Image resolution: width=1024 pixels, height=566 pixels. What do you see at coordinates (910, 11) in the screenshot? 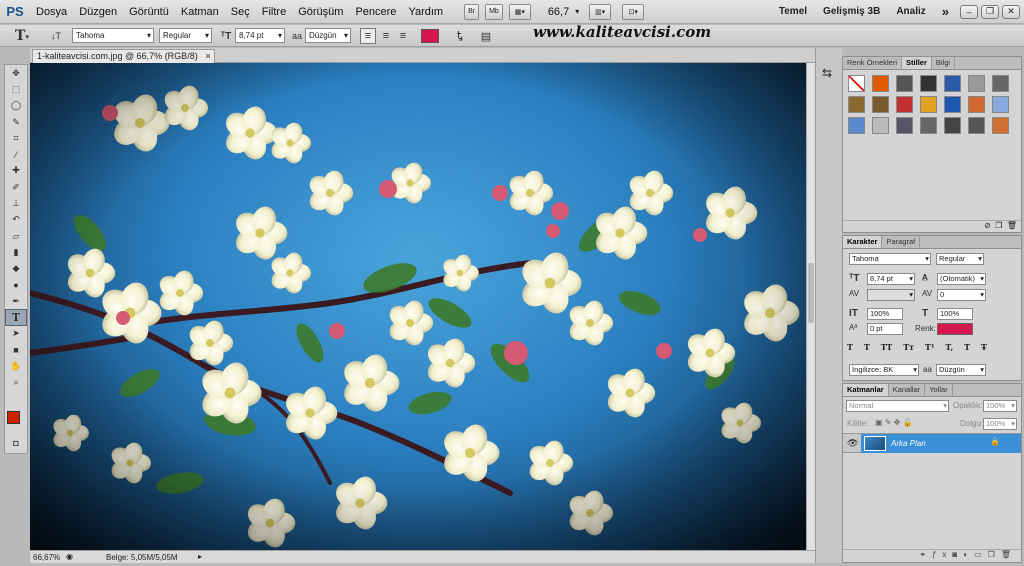
I see `workspace-analiz: Analiz` at bounding box center [910, 11].